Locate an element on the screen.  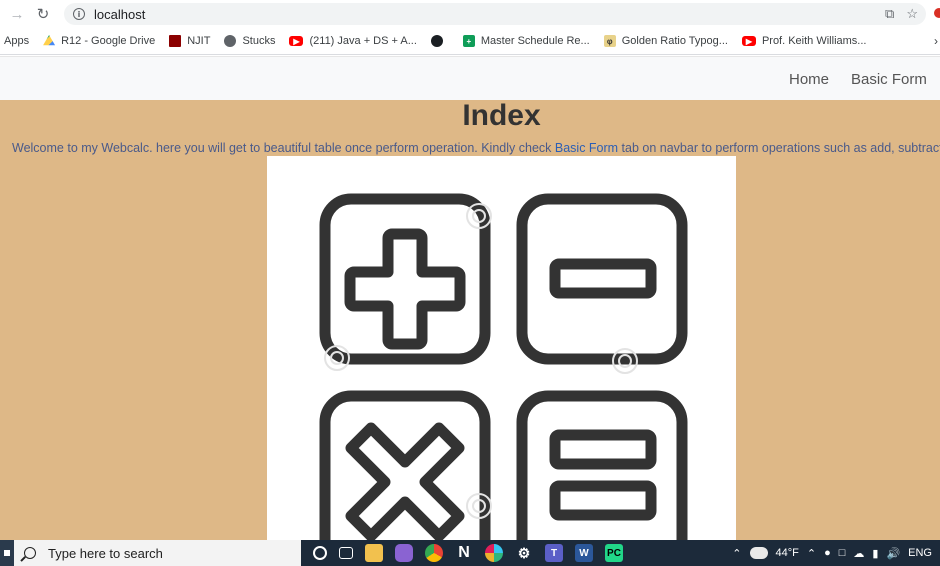
cortana-icon is located at coordinates (320, 553).